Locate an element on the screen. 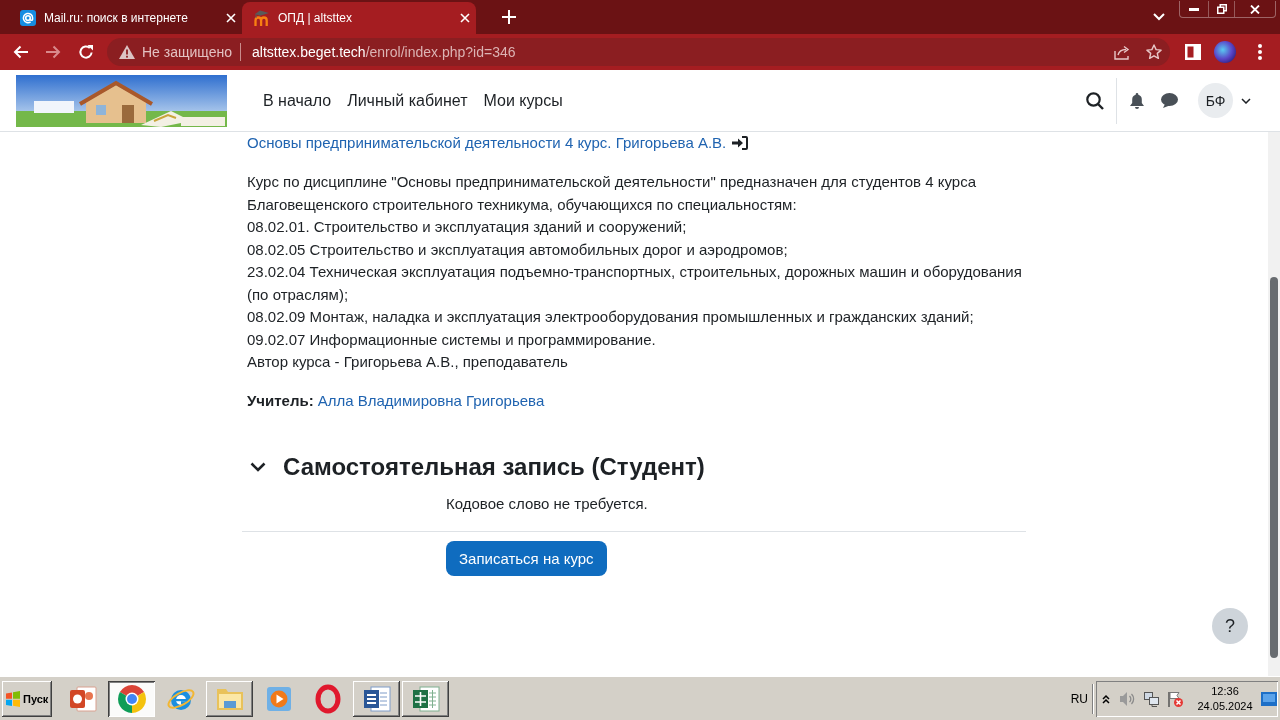  chevron-icon is located at coordinates (258, 466).